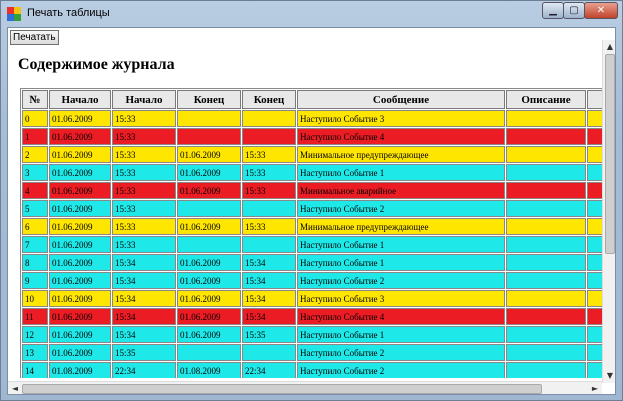  What do you see at coordinates (574, 10) in the screenshot?
I see `maximize-button: ▢` at bounding box center [574, 10].